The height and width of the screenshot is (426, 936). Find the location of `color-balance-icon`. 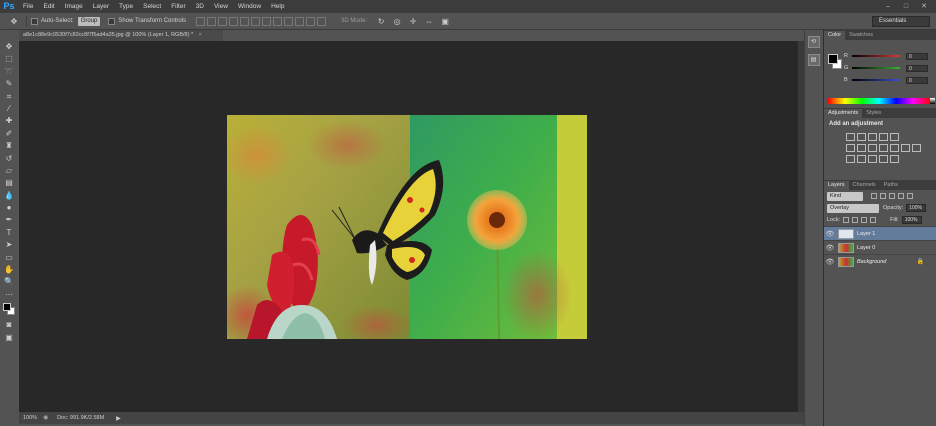

color-balance-icon is located at coordinates (872, 148).